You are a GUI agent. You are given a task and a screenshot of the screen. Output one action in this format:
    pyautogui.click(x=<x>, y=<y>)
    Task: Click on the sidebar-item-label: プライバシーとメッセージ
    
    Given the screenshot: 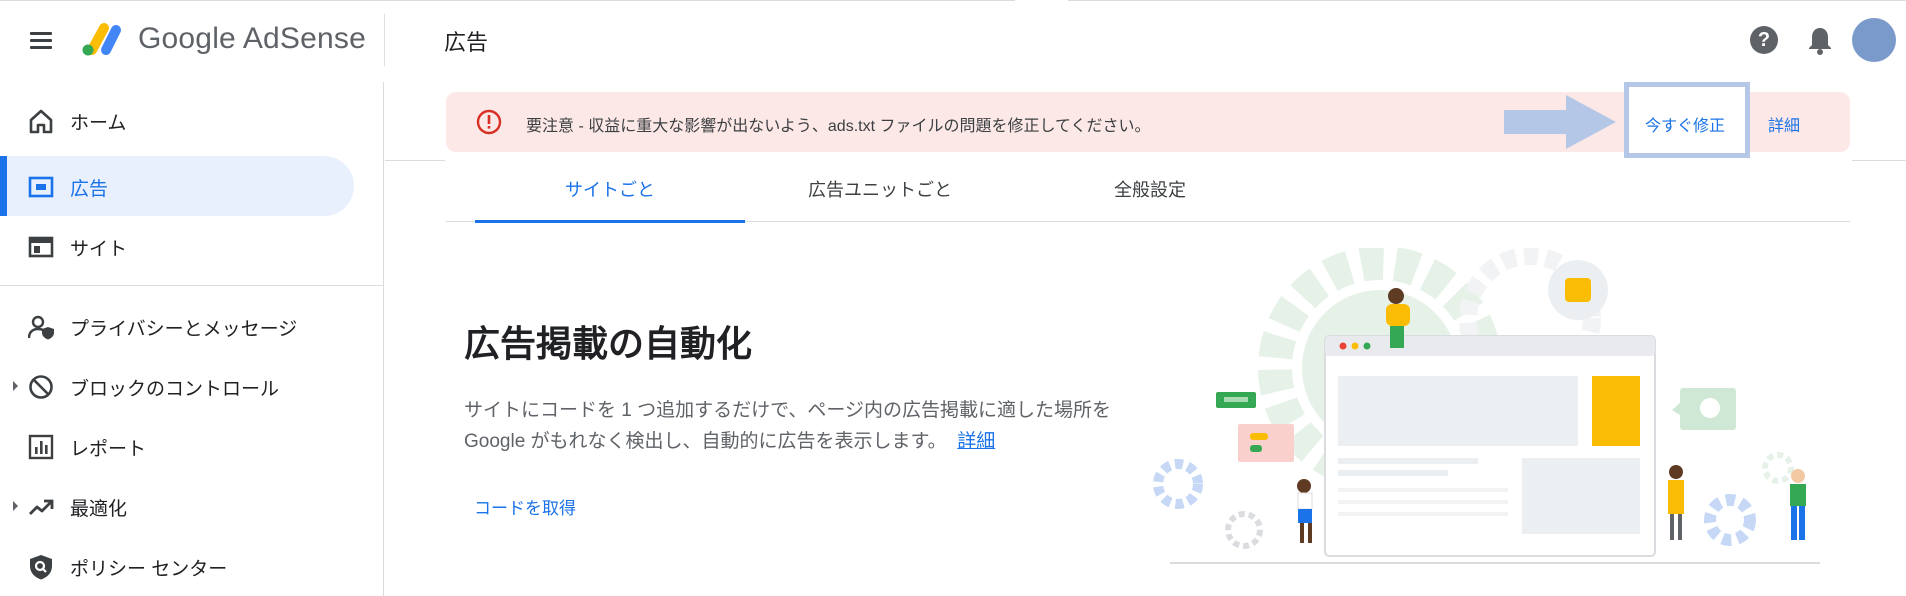 What is the action you would take?
    pyautogui.click(x=184, y=329)
    